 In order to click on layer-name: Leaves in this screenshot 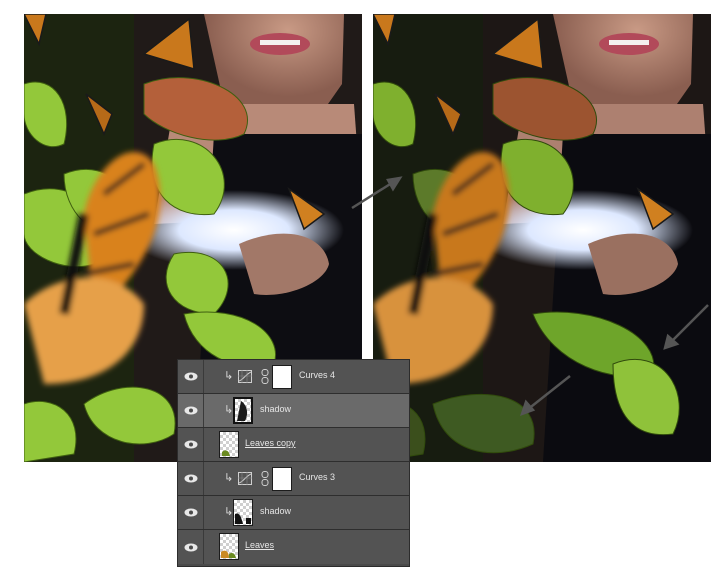, I will do `click(259, 545)`.